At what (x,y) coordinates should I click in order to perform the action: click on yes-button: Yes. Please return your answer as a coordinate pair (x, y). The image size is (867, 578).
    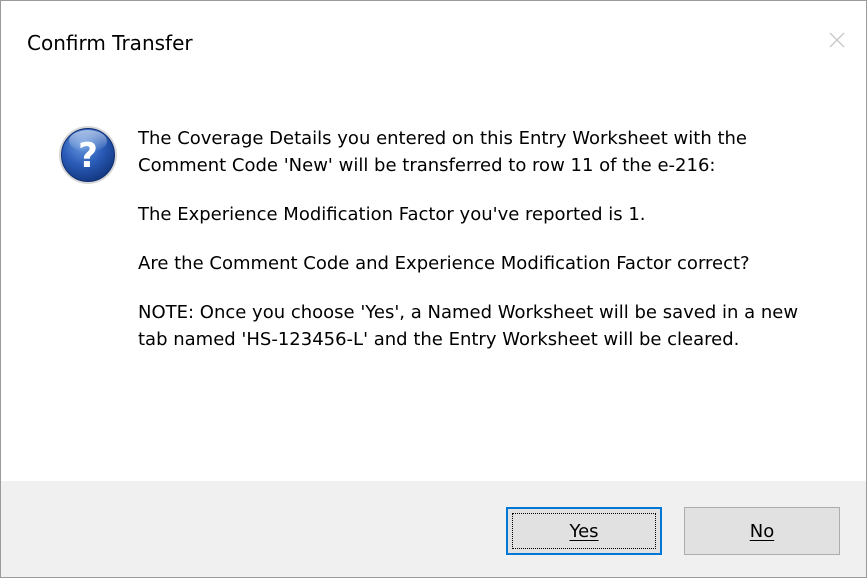
    Looking at the image, I should click on (584, 531).